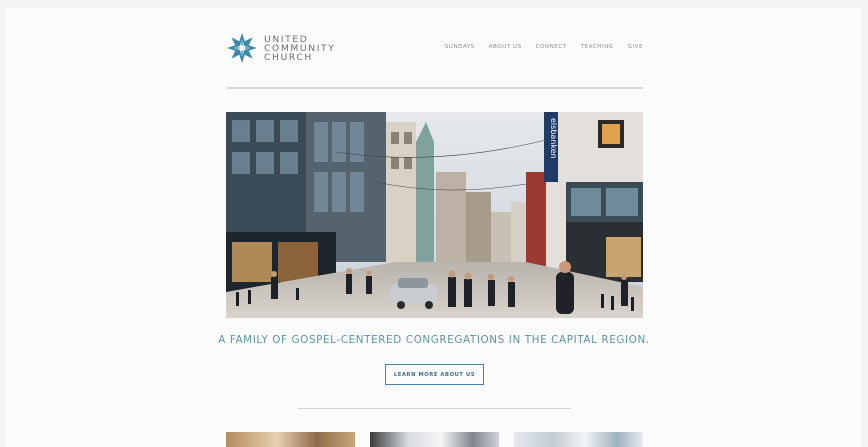  I want to click on logo-wordmark: UNITED COMMUNITY CHURCH, so click(299, 48).